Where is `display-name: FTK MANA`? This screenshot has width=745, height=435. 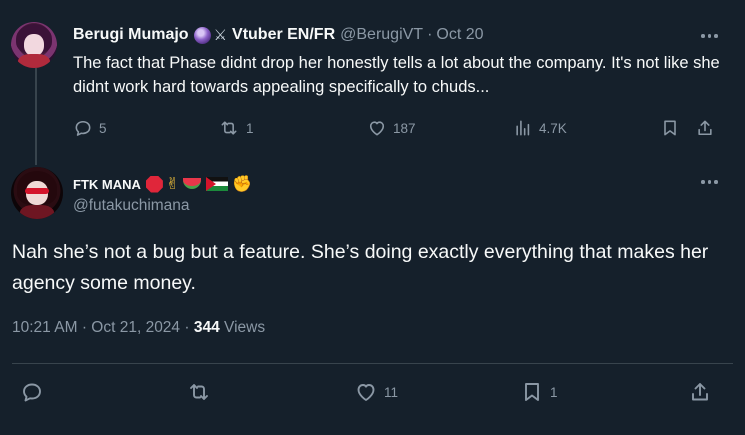
display-name: FTK MANA is located at coordinates (107, 184).